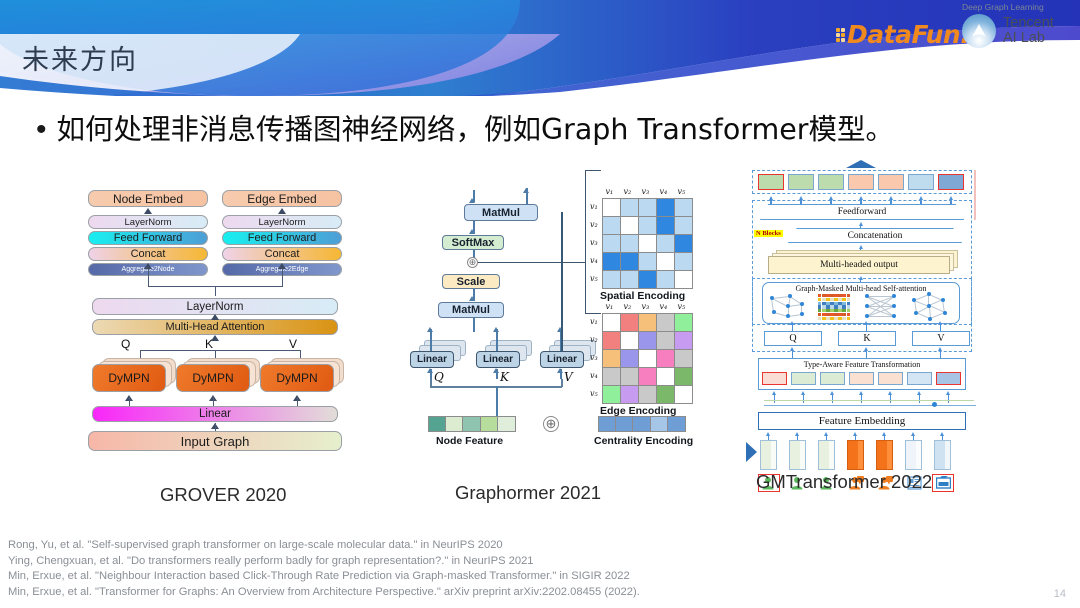 The image size is (1080, 608). I want to click on datafun-dots-icon, so click(840, 34).